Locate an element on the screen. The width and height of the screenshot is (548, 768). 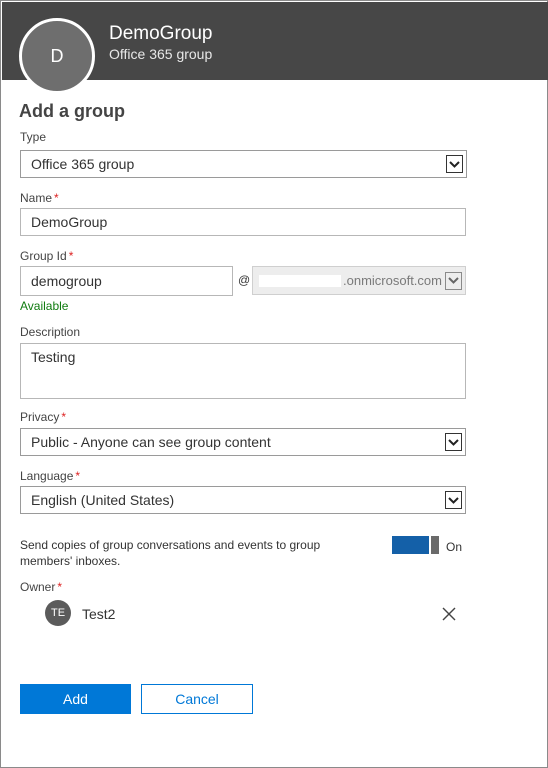
language-select-value: English (United States) is located at coordinates (103, 500).